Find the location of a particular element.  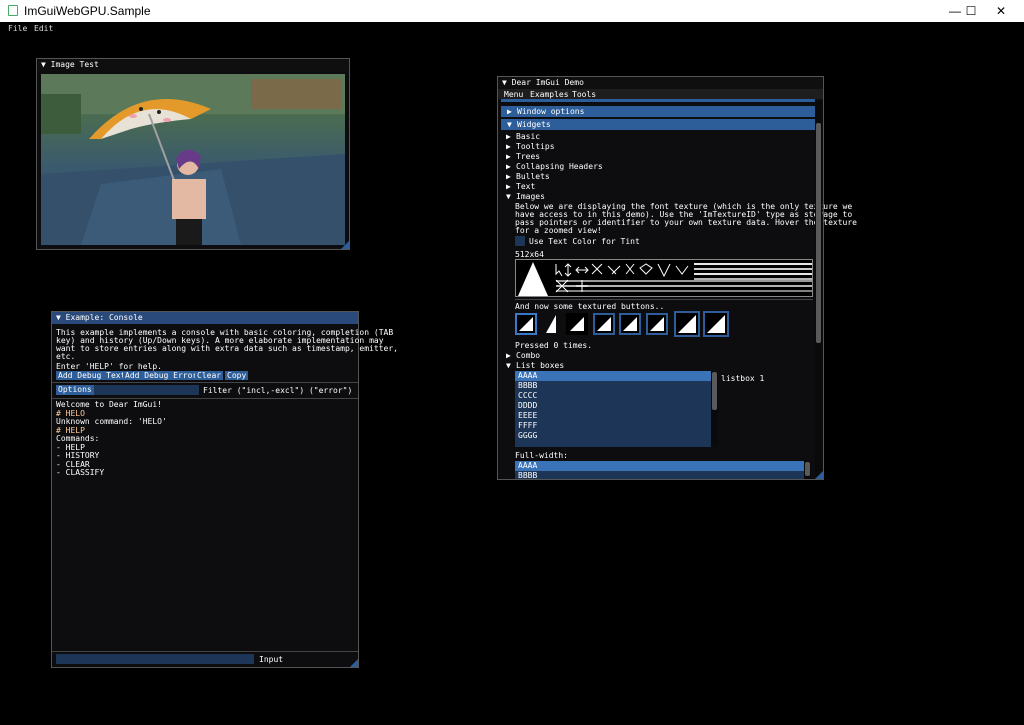

console-help-text: Enter 'HELP' for help. is located at coordinates (109, 366).